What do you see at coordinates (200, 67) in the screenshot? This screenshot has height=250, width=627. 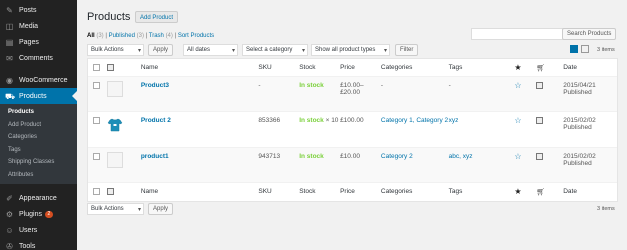 I see `col-name: Name` at bounding box center [200, 67].